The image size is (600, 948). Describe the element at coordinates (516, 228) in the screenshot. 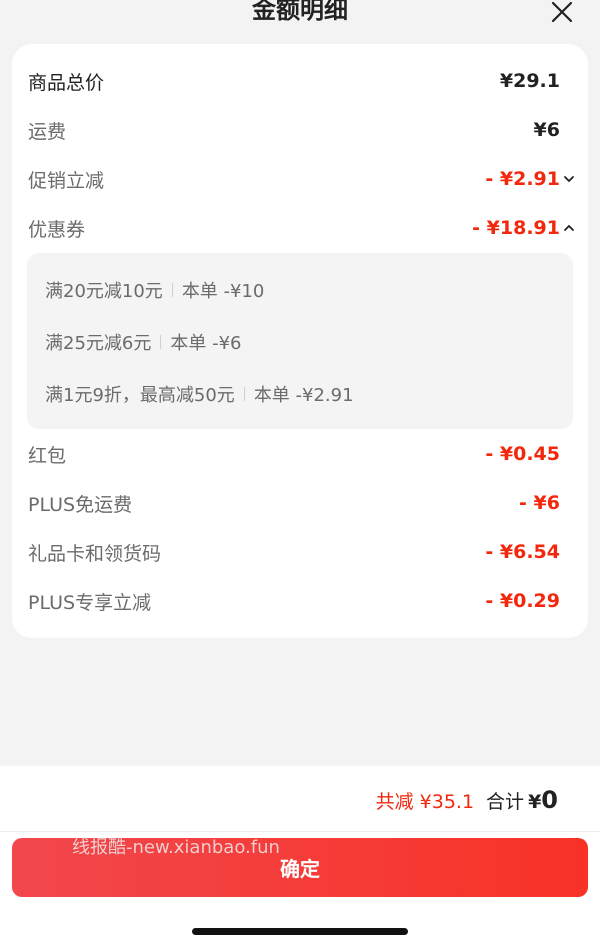

I see `row-value: - ¥18.91` at that location.